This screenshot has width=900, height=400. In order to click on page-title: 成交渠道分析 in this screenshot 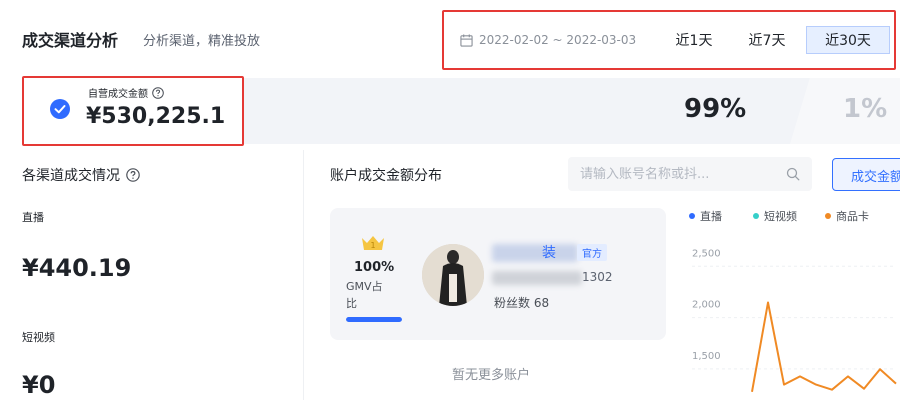, I will do `click(70, 40)`.